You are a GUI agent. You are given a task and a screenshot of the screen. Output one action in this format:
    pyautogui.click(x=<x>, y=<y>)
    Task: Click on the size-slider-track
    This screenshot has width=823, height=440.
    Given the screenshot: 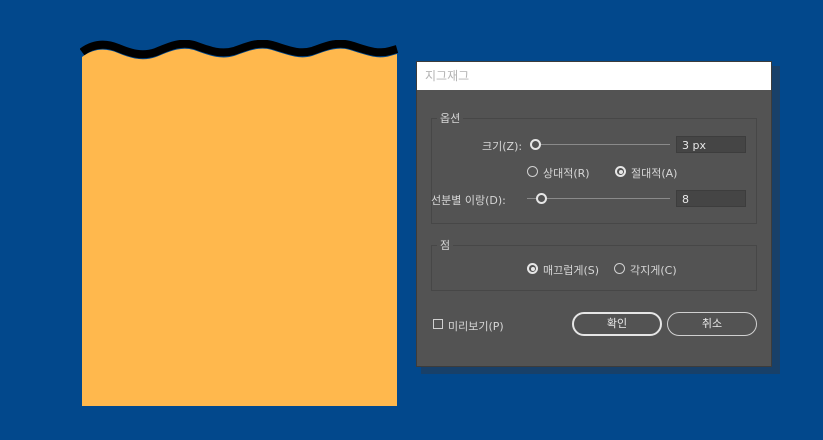 What is the action you would take?
    pyautogui.click(x=602, y=144)
    